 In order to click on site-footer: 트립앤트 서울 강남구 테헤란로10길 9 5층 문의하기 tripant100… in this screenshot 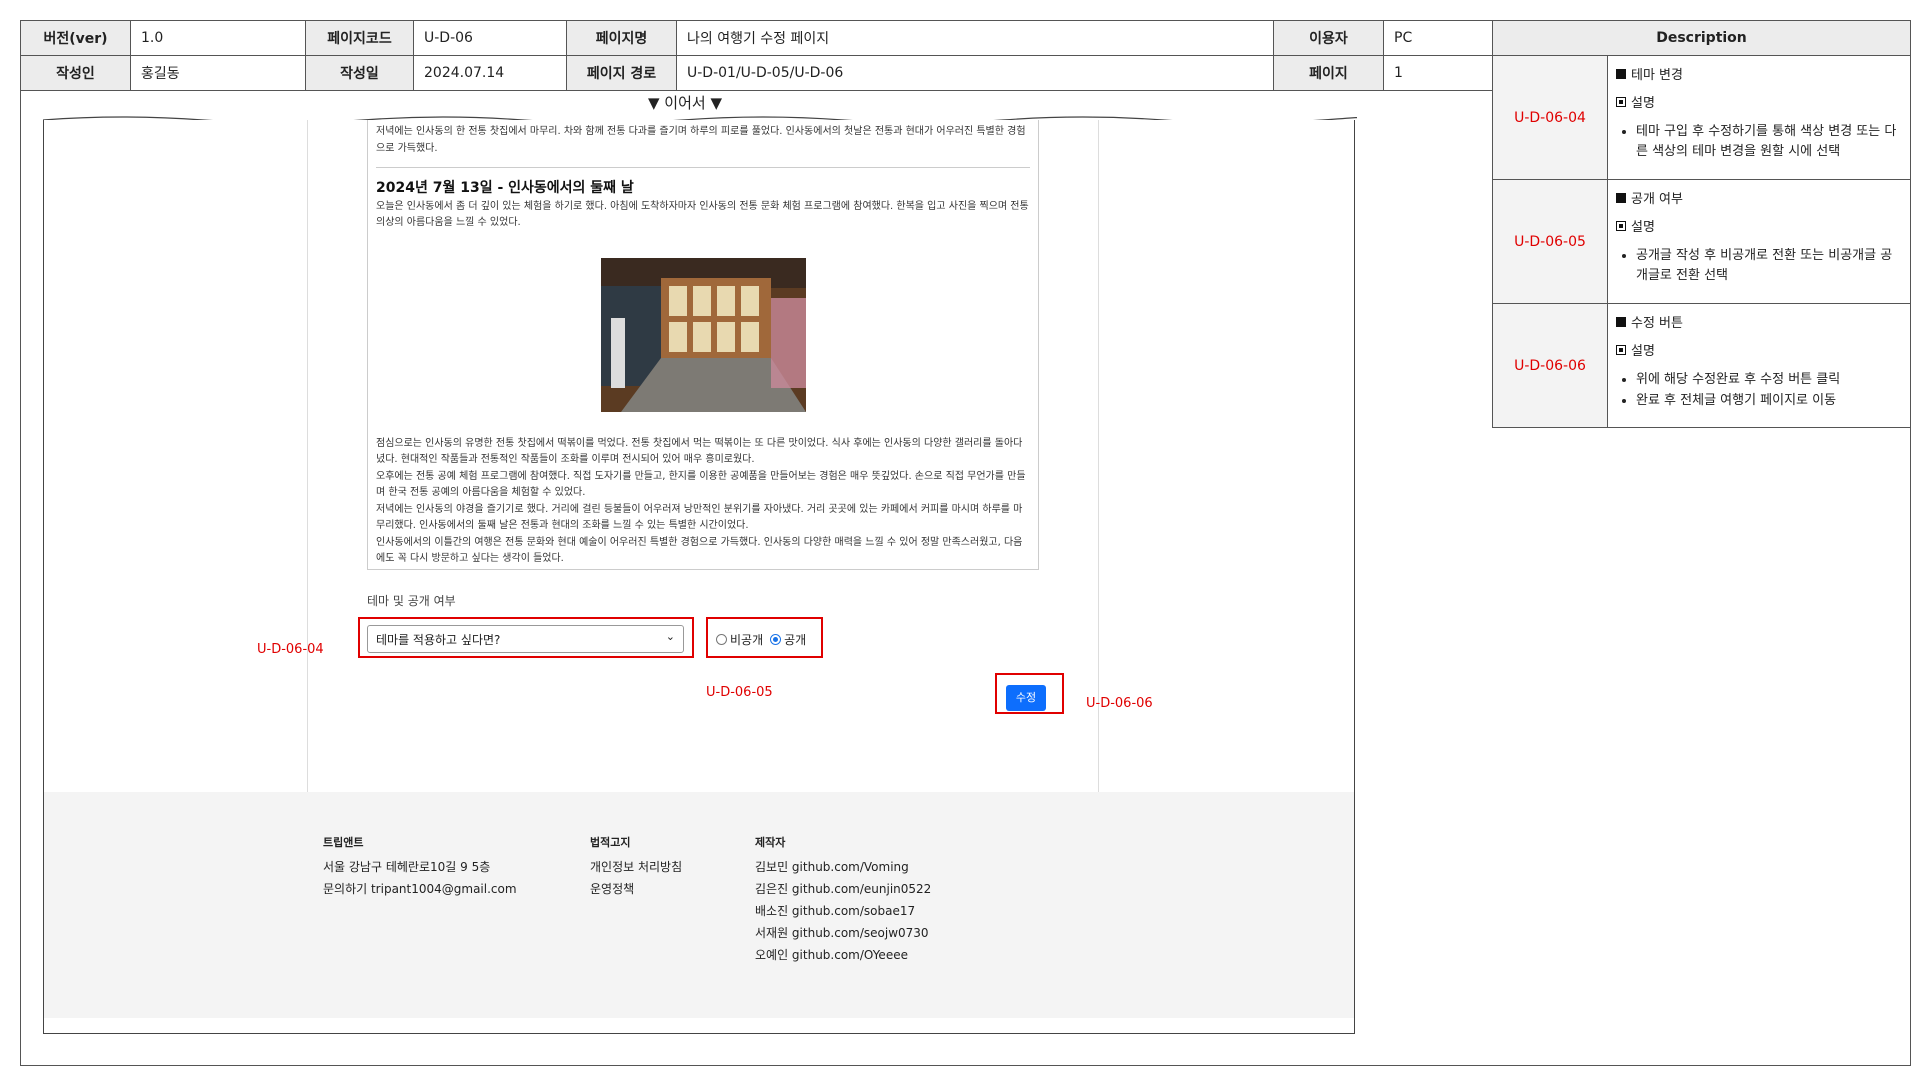, I will do `click(699, 905)`.